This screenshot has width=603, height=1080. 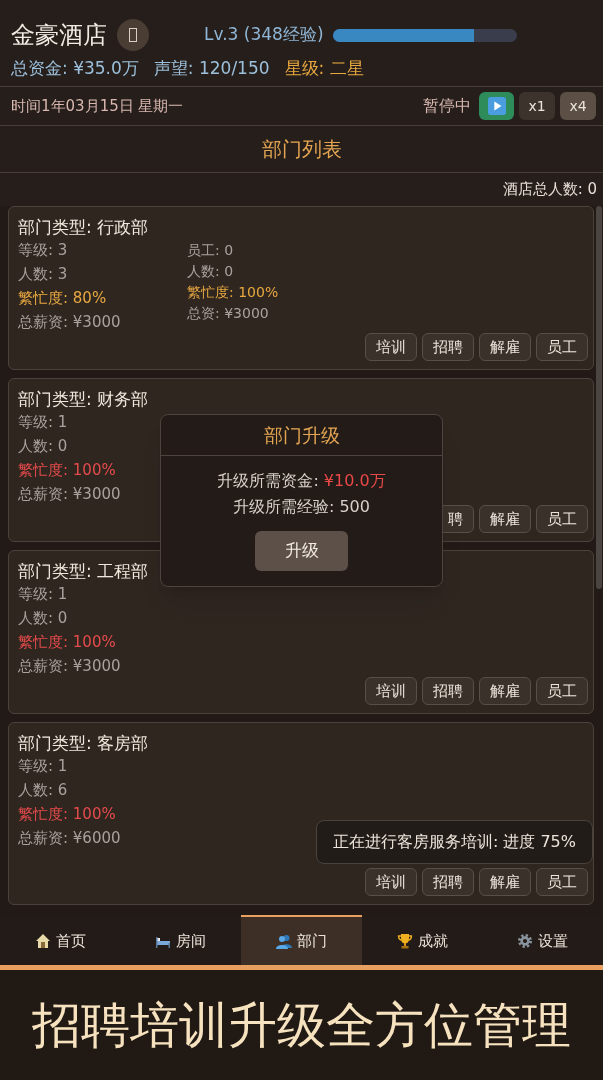 I want to click on nav-tab: 房间, so click(x=181, y=940).